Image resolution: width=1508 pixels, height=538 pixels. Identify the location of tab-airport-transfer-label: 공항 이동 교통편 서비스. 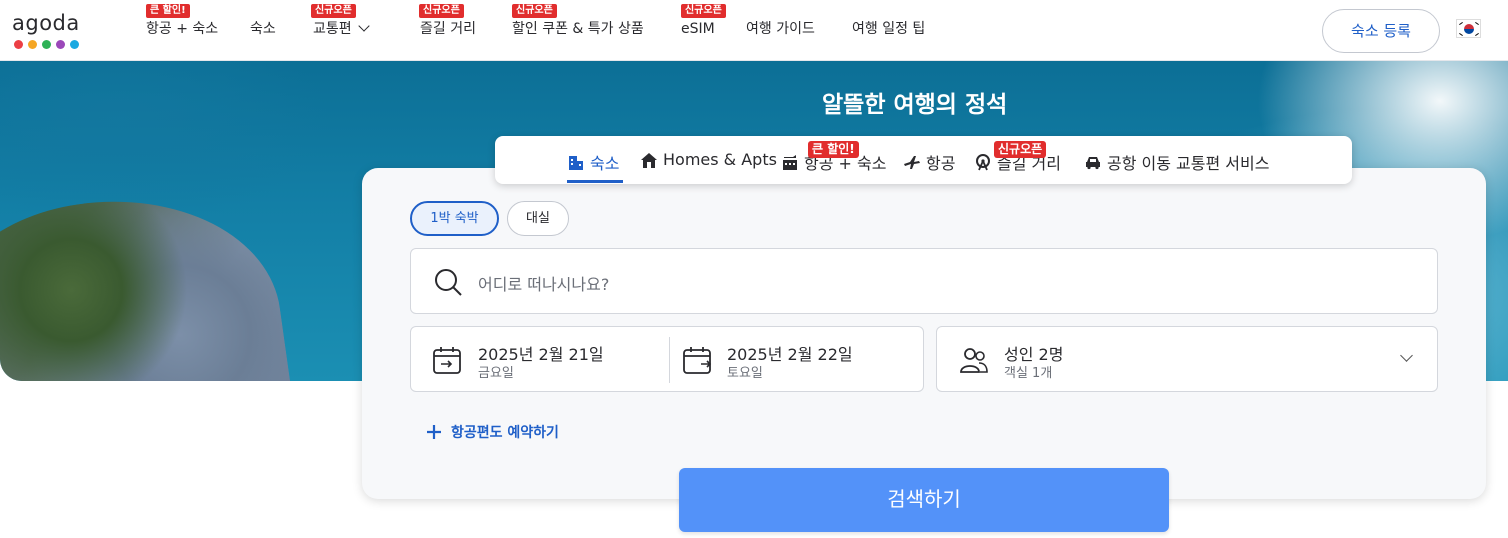
(1188, 163).